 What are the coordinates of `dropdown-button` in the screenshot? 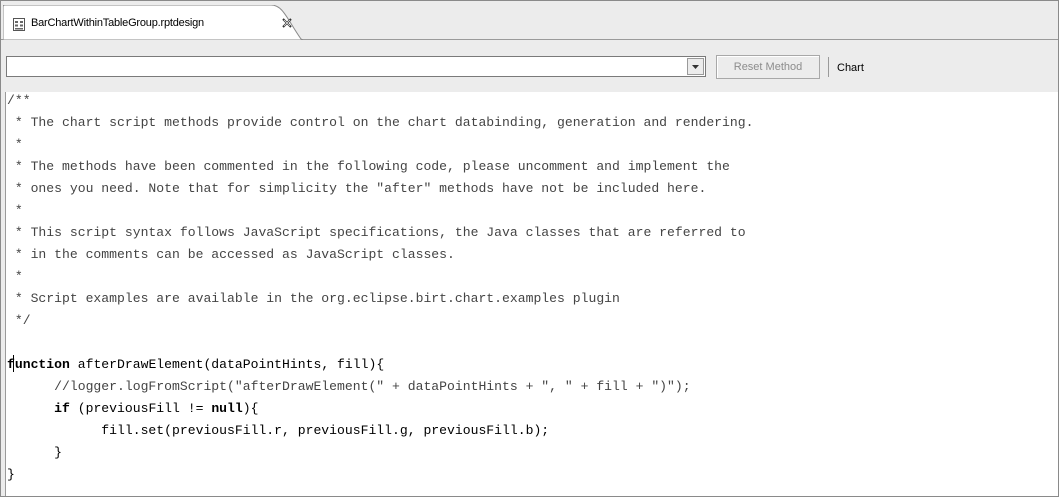 It's located at (695, 66).